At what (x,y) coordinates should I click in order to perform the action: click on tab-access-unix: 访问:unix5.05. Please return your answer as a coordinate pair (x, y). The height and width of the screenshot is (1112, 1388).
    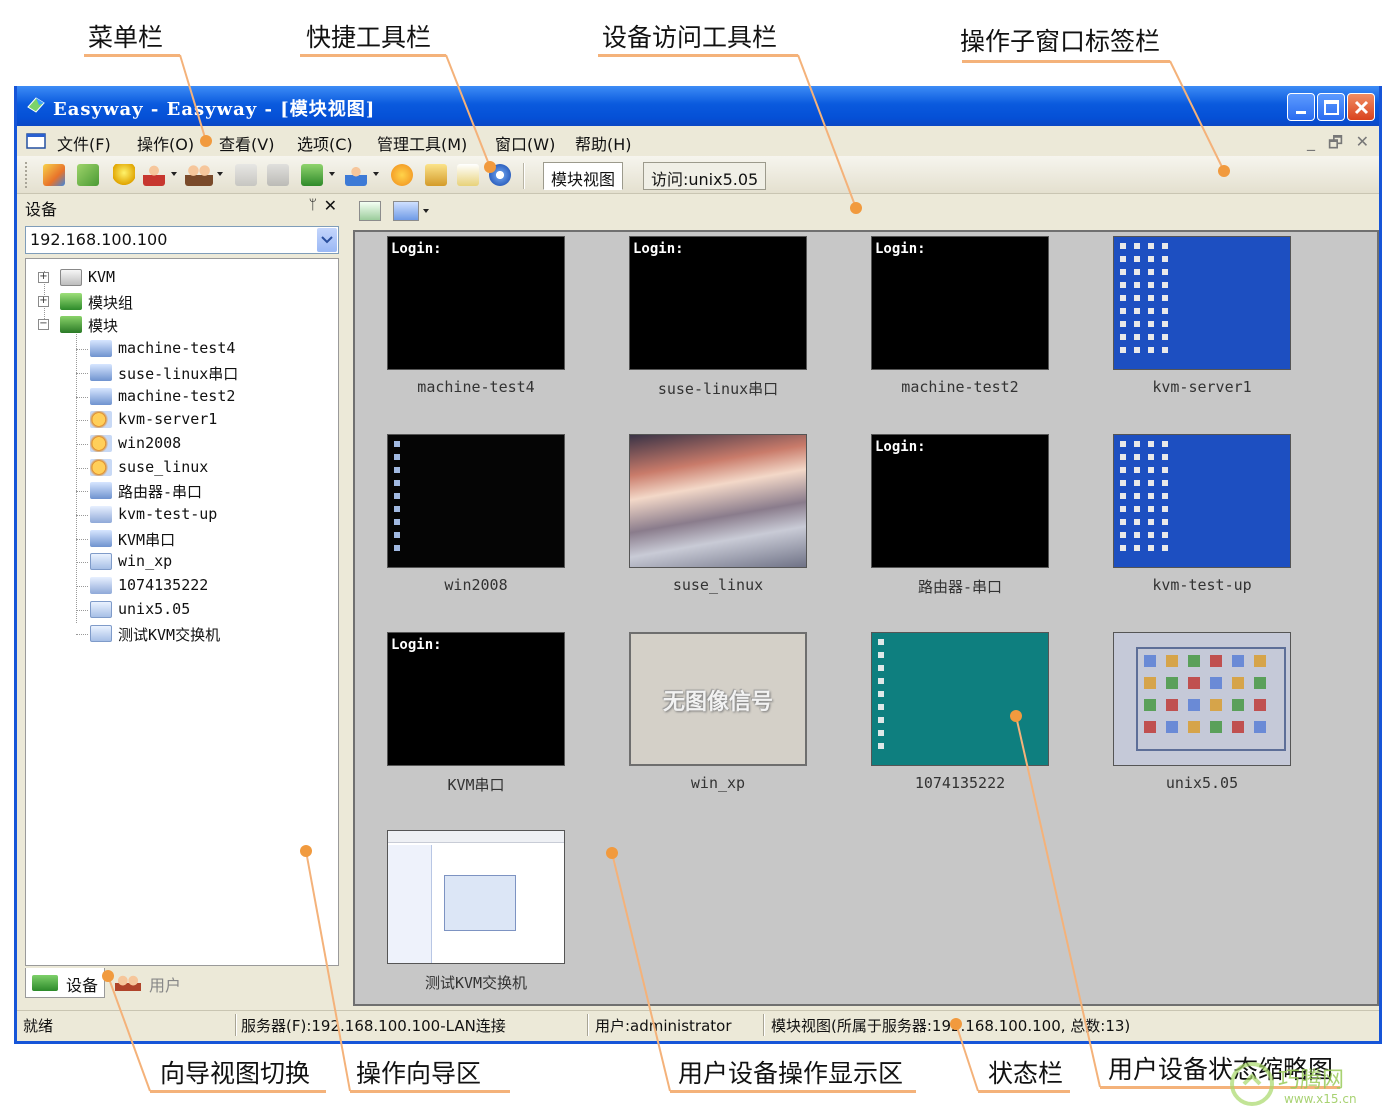
    Looking at the image, I should click on (705, 176).